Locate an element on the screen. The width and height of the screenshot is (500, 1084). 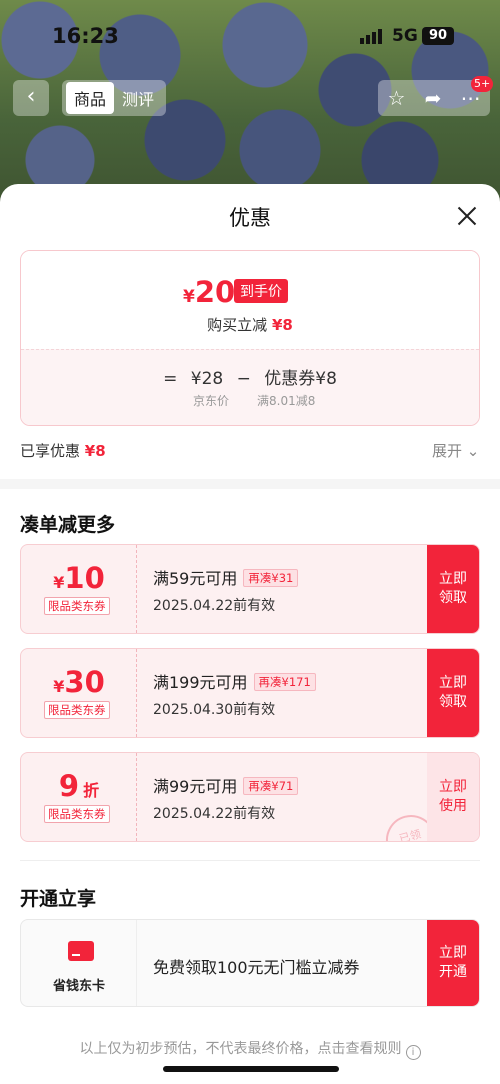
final-price-value: 20 is located at coordinates (215, 292).